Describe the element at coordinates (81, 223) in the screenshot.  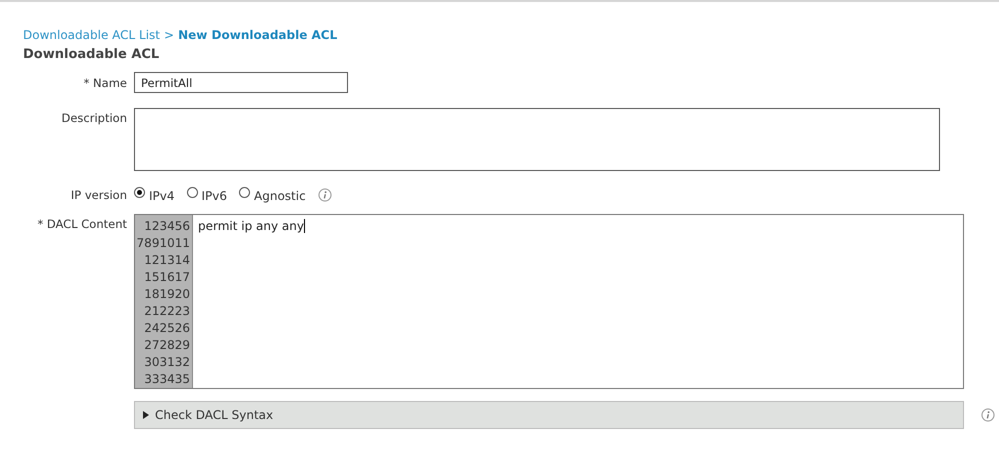
I see `field-label: * DACL Content` at that location.